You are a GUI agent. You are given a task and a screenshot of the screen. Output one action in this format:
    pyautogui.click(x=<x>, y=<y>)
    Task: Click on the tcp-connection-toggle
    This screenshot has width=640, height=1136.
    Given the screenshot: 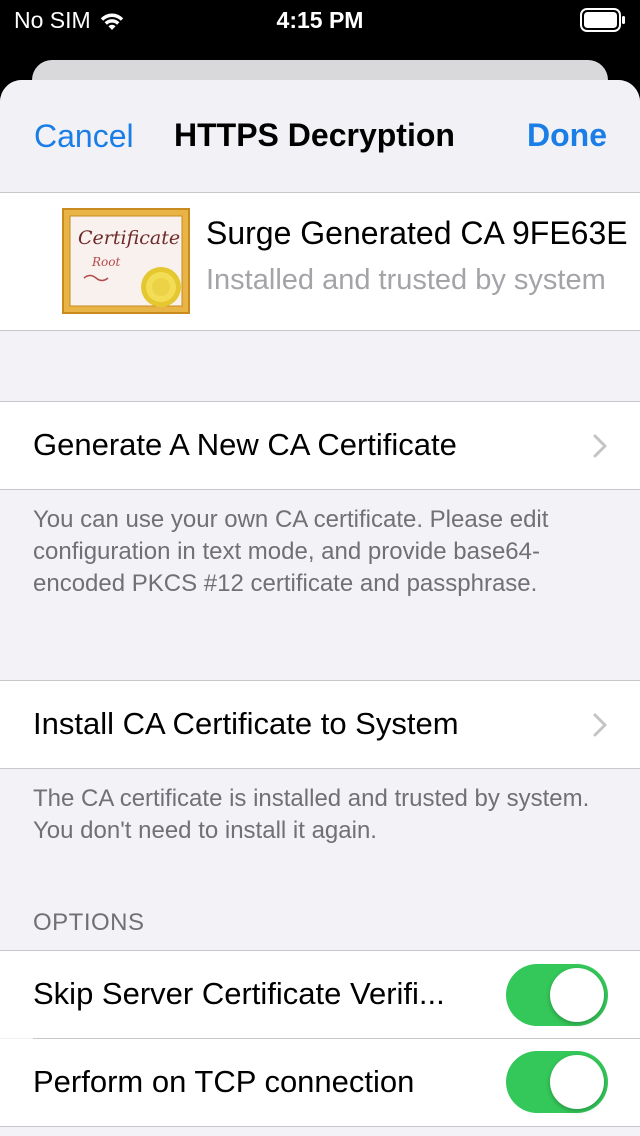 What is the action you would take?
    pyautogui.click(x=557, y=1082)
    